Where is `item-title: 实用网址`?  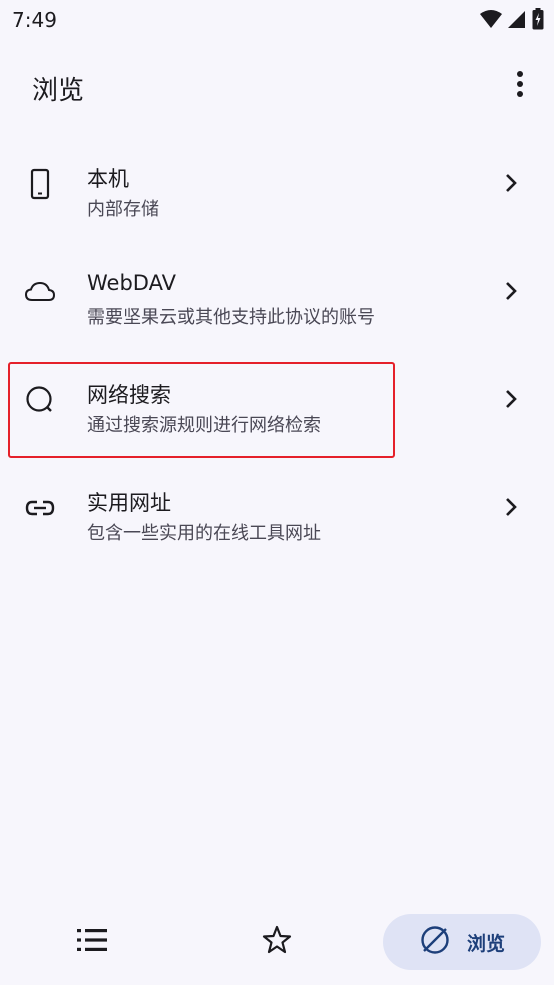
item-title: 实用网址 is located at coordinates (129, 503).